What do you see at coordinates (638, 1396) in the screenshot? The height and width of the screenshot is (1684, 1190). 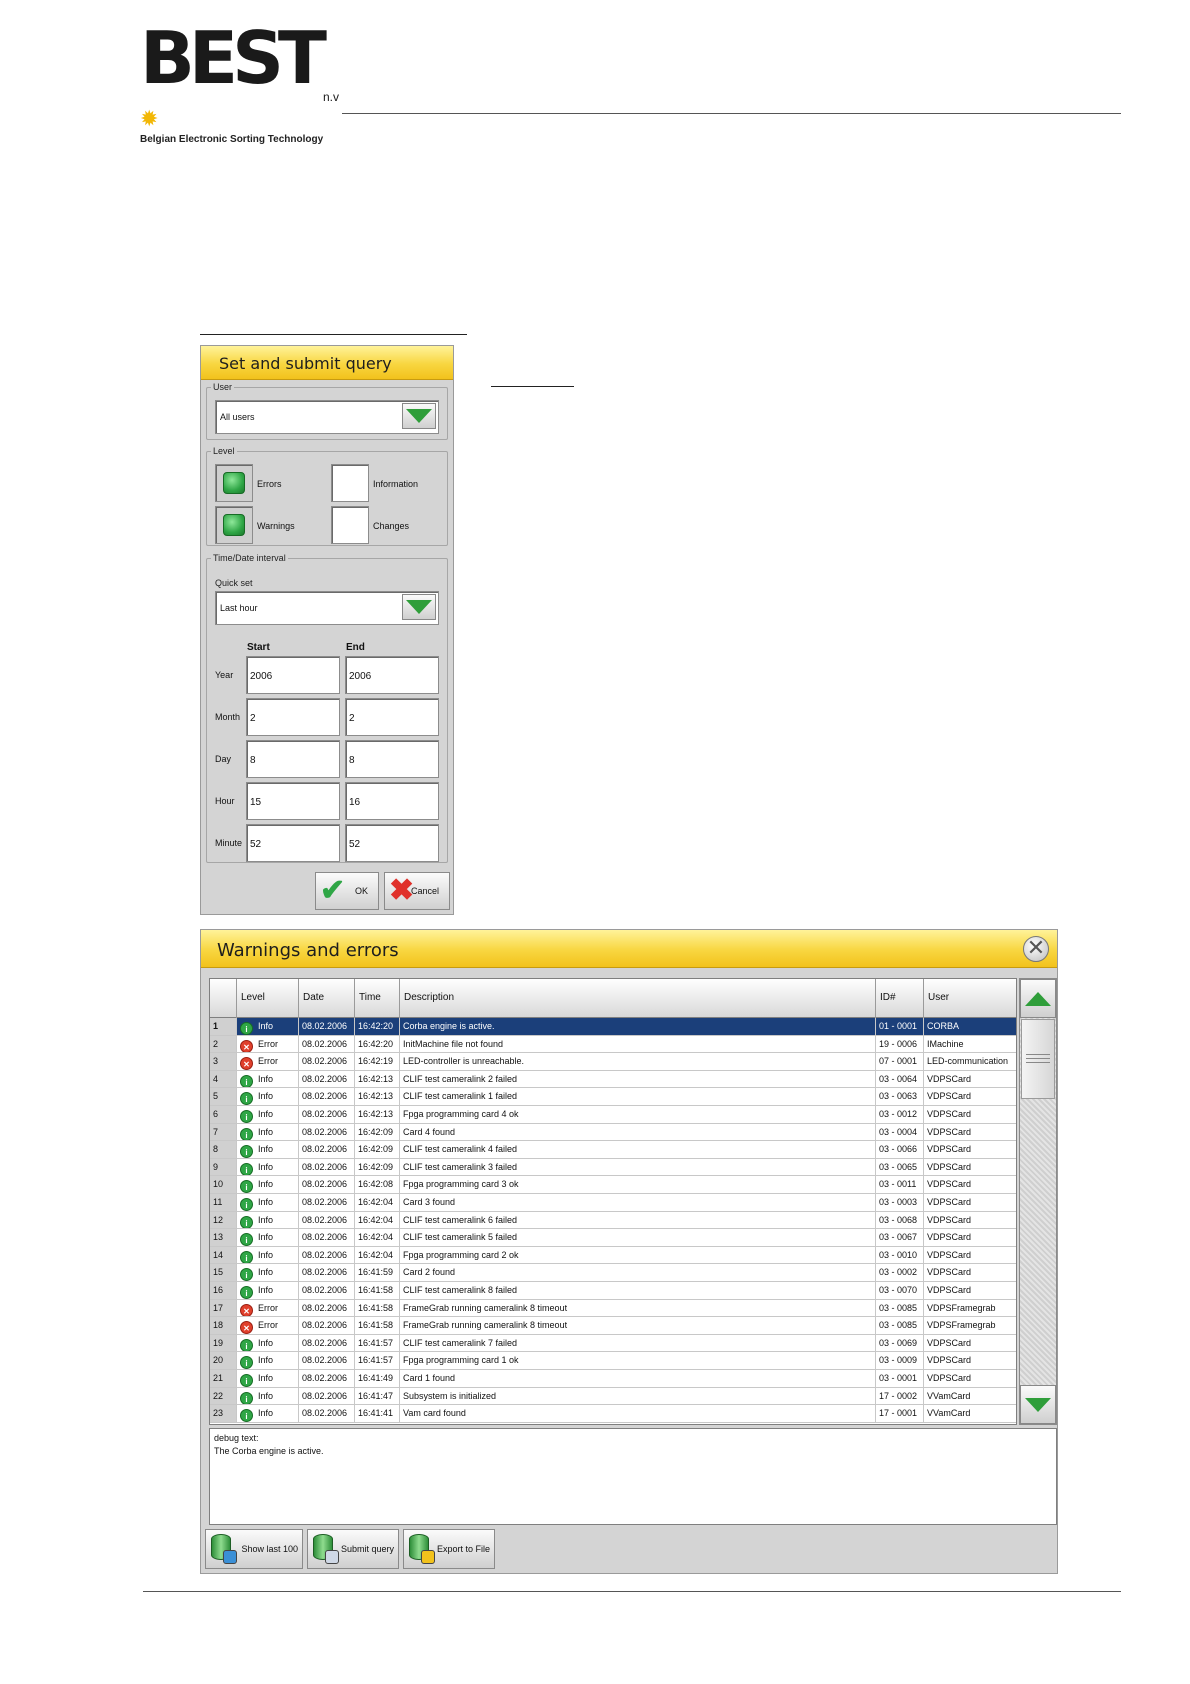 I see `description-cell: Subsystem is initialized` at bounding box center [638, 1396].